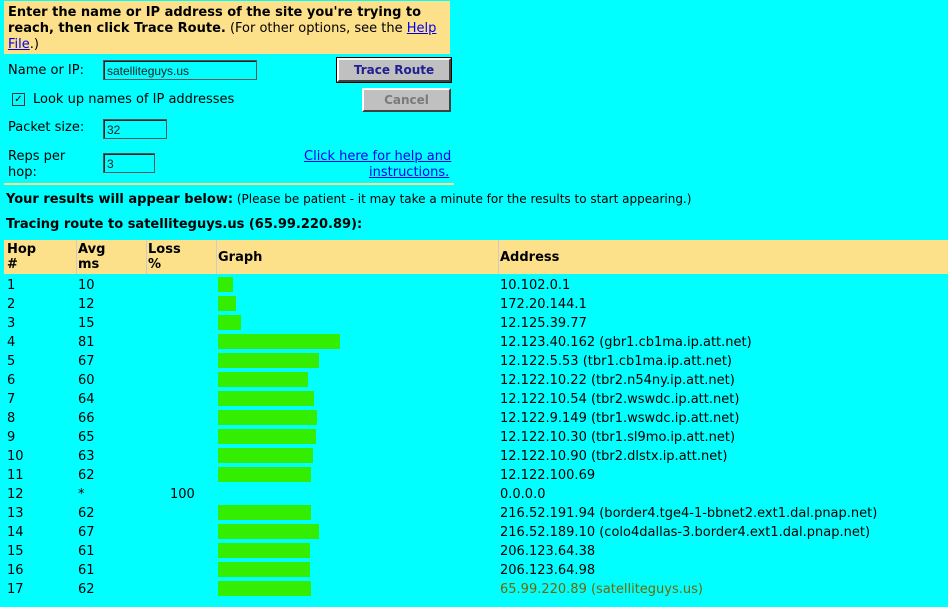  What do you see at coordinates (474, 455) in the screenshot?
I see `table-row: 10 63 12.122.10.90 (tbr2.dlstx.ip.att.net)` at bounding box center [474, 455].